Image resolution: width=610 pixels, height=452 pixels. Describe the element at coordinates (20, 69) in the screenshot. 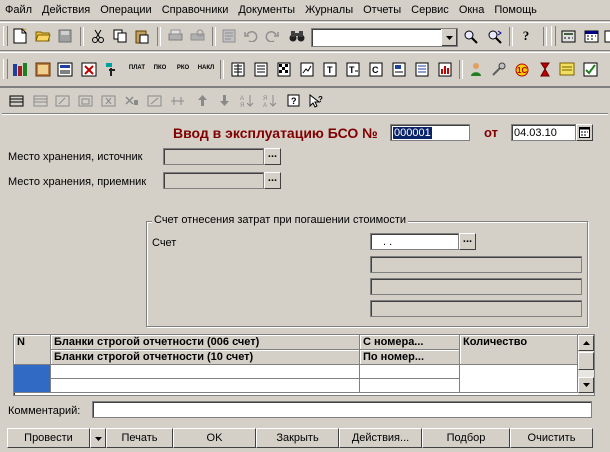

I see `chart-of-accounts-icon` at that location.